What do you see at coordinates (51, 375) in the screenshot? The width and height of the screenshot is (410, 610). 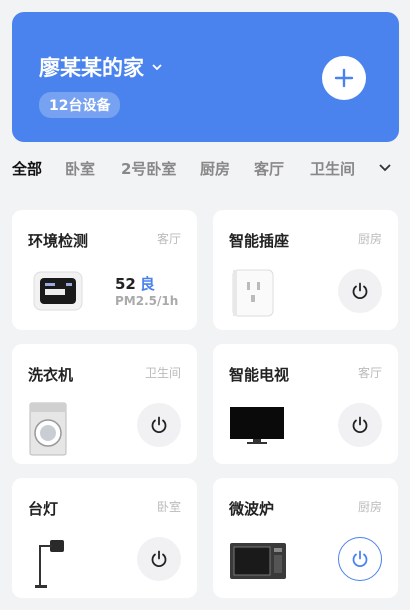 I see `device-name: 洗衣机` at bounding box center [51, 375].